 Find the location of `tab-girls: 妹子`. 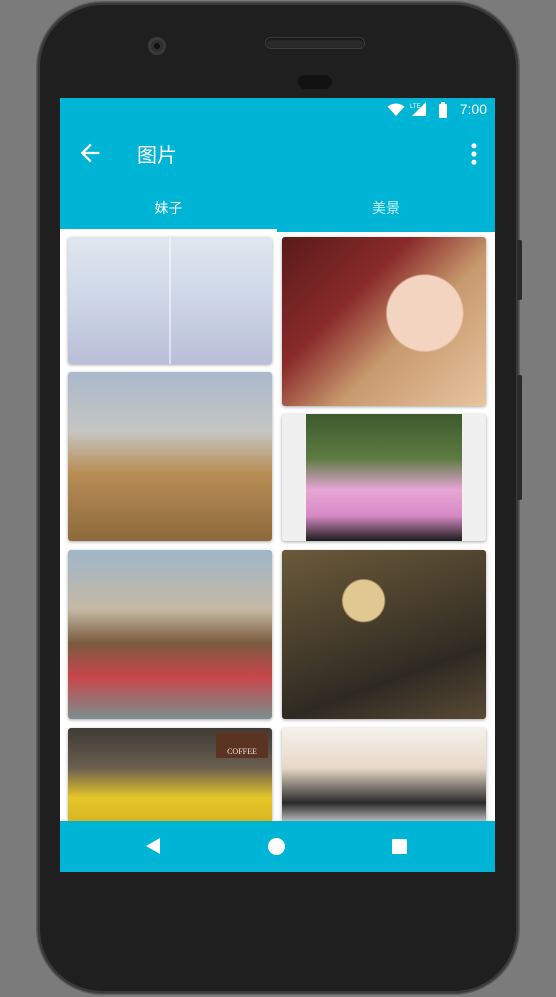

tab-girls: 妹子 is located at coordinates (168, 208).